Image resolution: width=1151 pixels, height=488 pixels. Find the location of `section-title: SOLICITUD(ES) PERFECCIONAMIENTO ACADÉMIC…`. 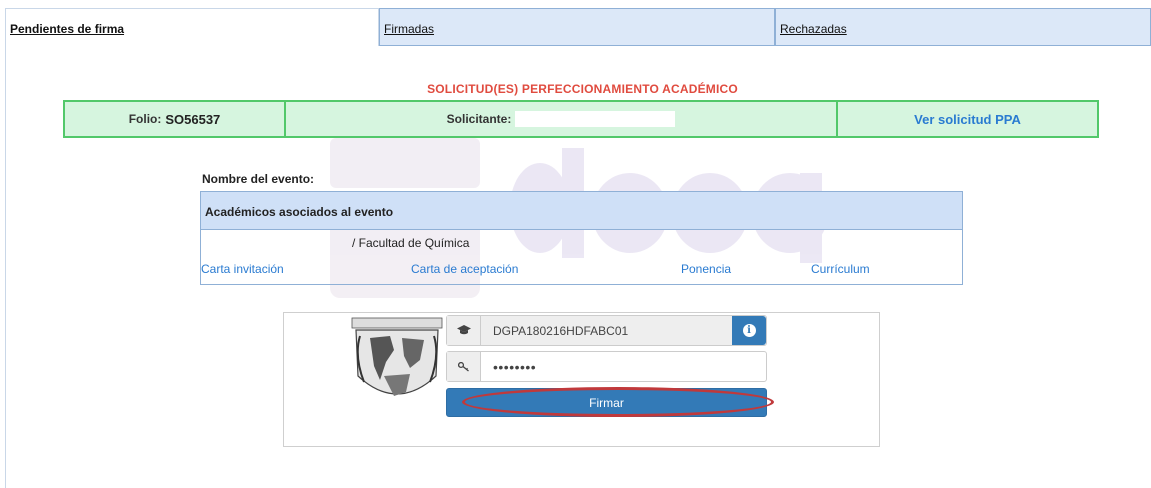

section-title: SOLICITUD(ES) PERFECCIONAMIENTO ACADÉMIC… is located at coordinates (582, 89).